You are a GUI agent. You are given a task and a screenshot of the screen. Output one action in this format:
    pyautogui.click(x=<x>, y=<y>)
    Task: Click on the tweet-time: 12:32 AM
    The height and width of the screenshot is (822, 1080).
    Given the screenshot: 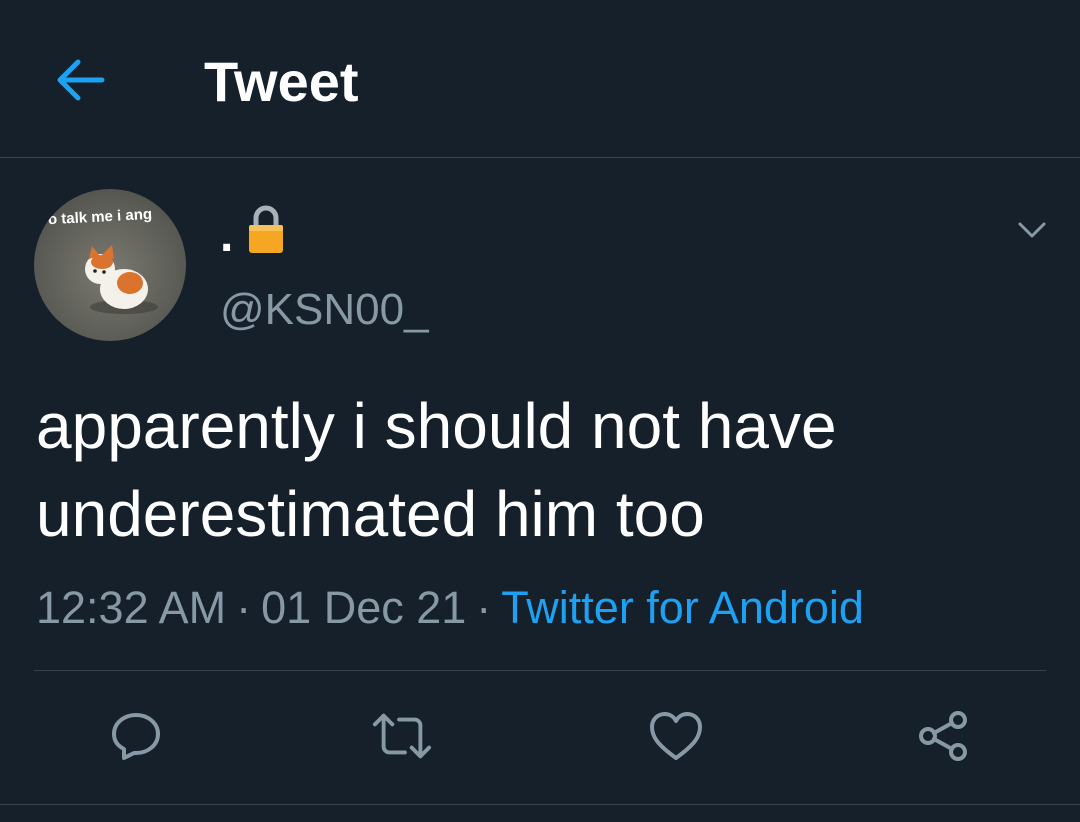 What is the action you would take?
    pyautogui.click(x=131, y=607)
    